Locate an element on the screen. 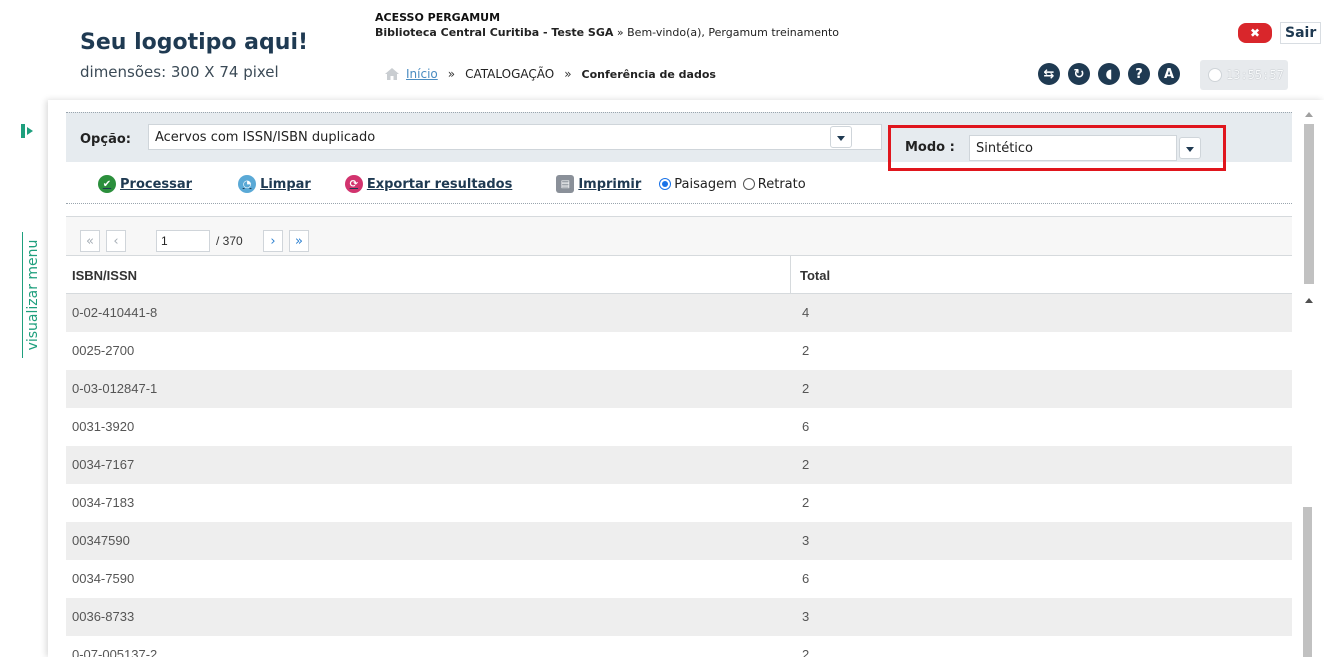  panel-scrollbar-thumb is located at coordinates (1309, 204).